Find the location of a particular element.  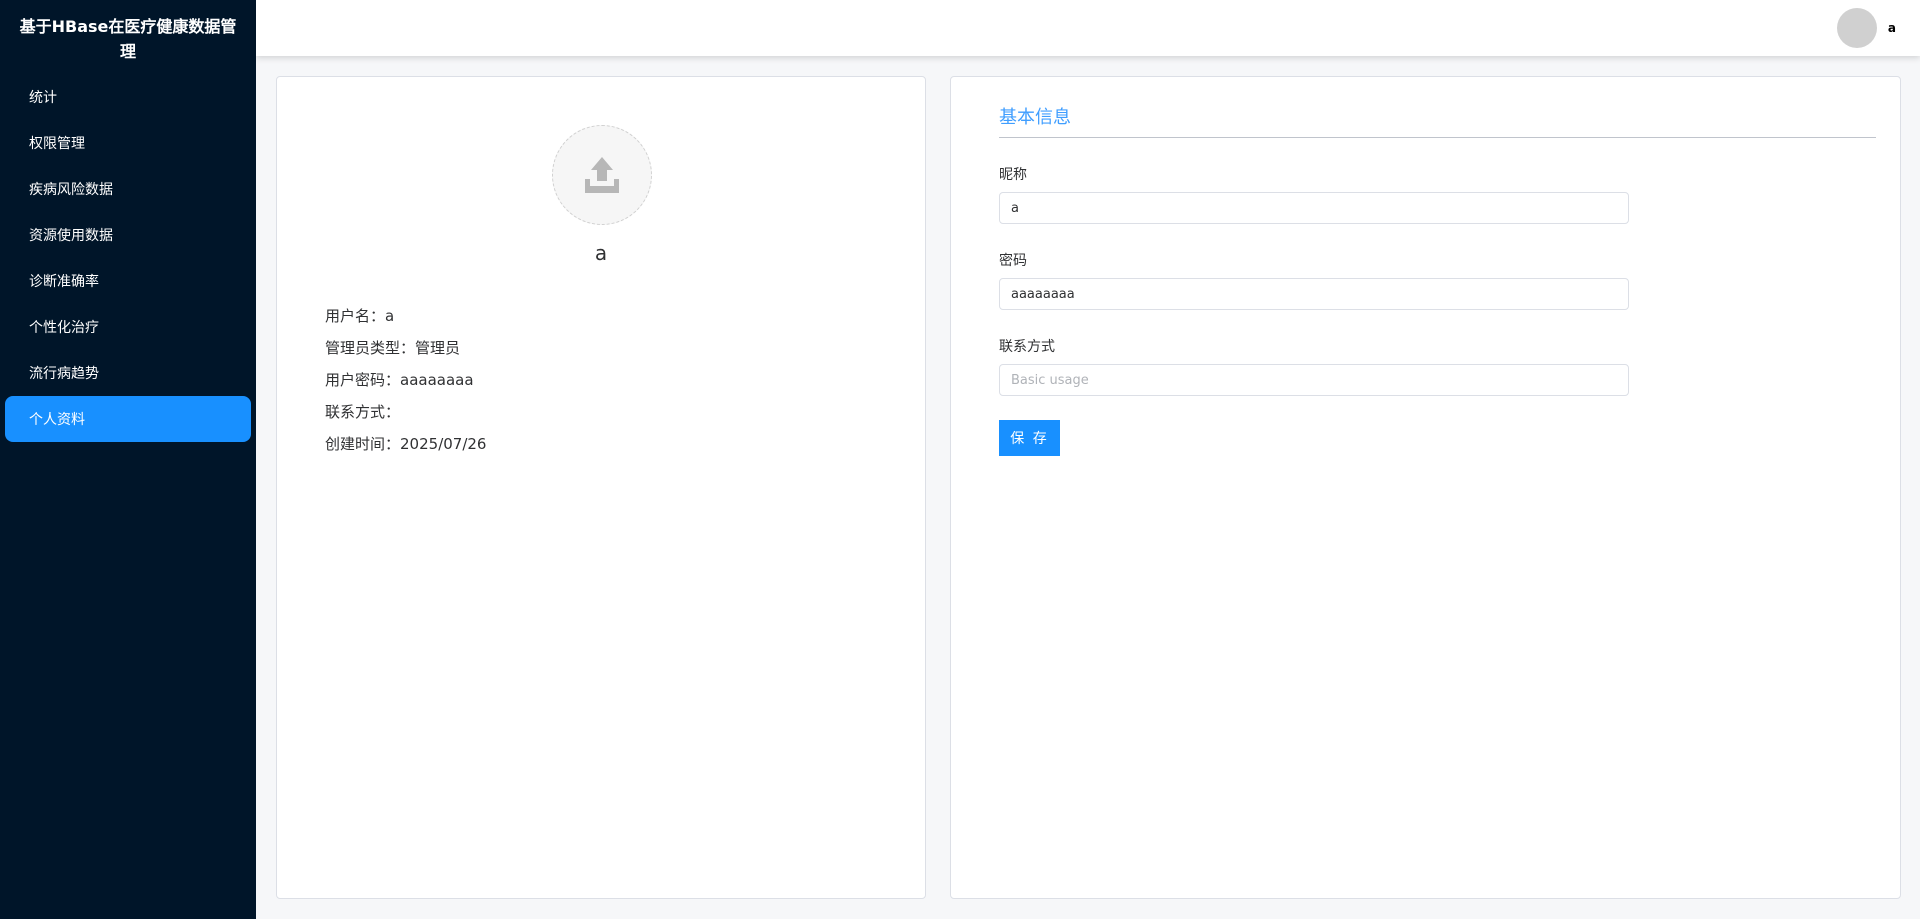

password-input is located at coordinates (1314, 294).